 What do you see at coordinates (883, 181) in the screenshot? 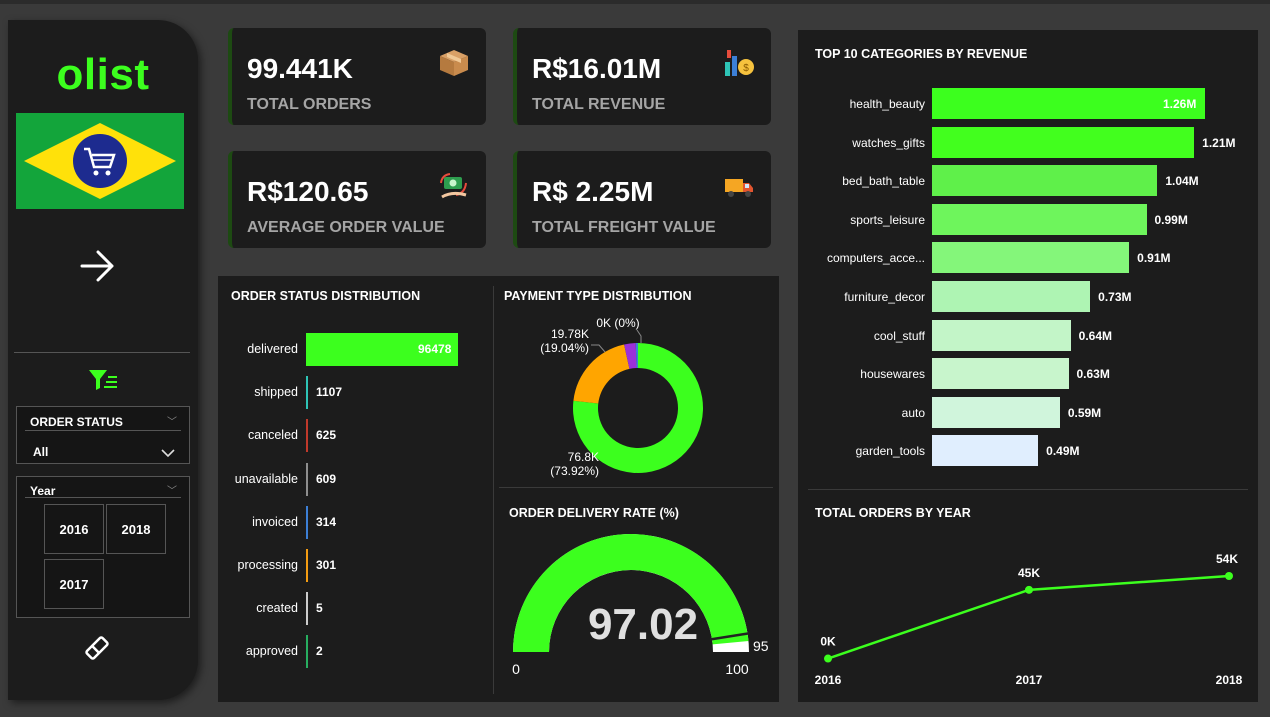
I see `category-label: bed_bath_table` at bounding box center [883, 181].